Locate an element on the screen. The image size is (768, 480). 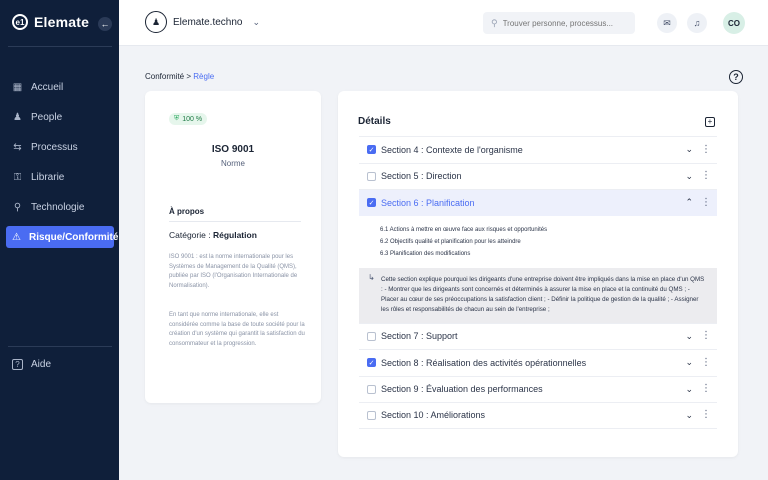
sidebar-item-label: Technologie is located at coordinates (58, 207).